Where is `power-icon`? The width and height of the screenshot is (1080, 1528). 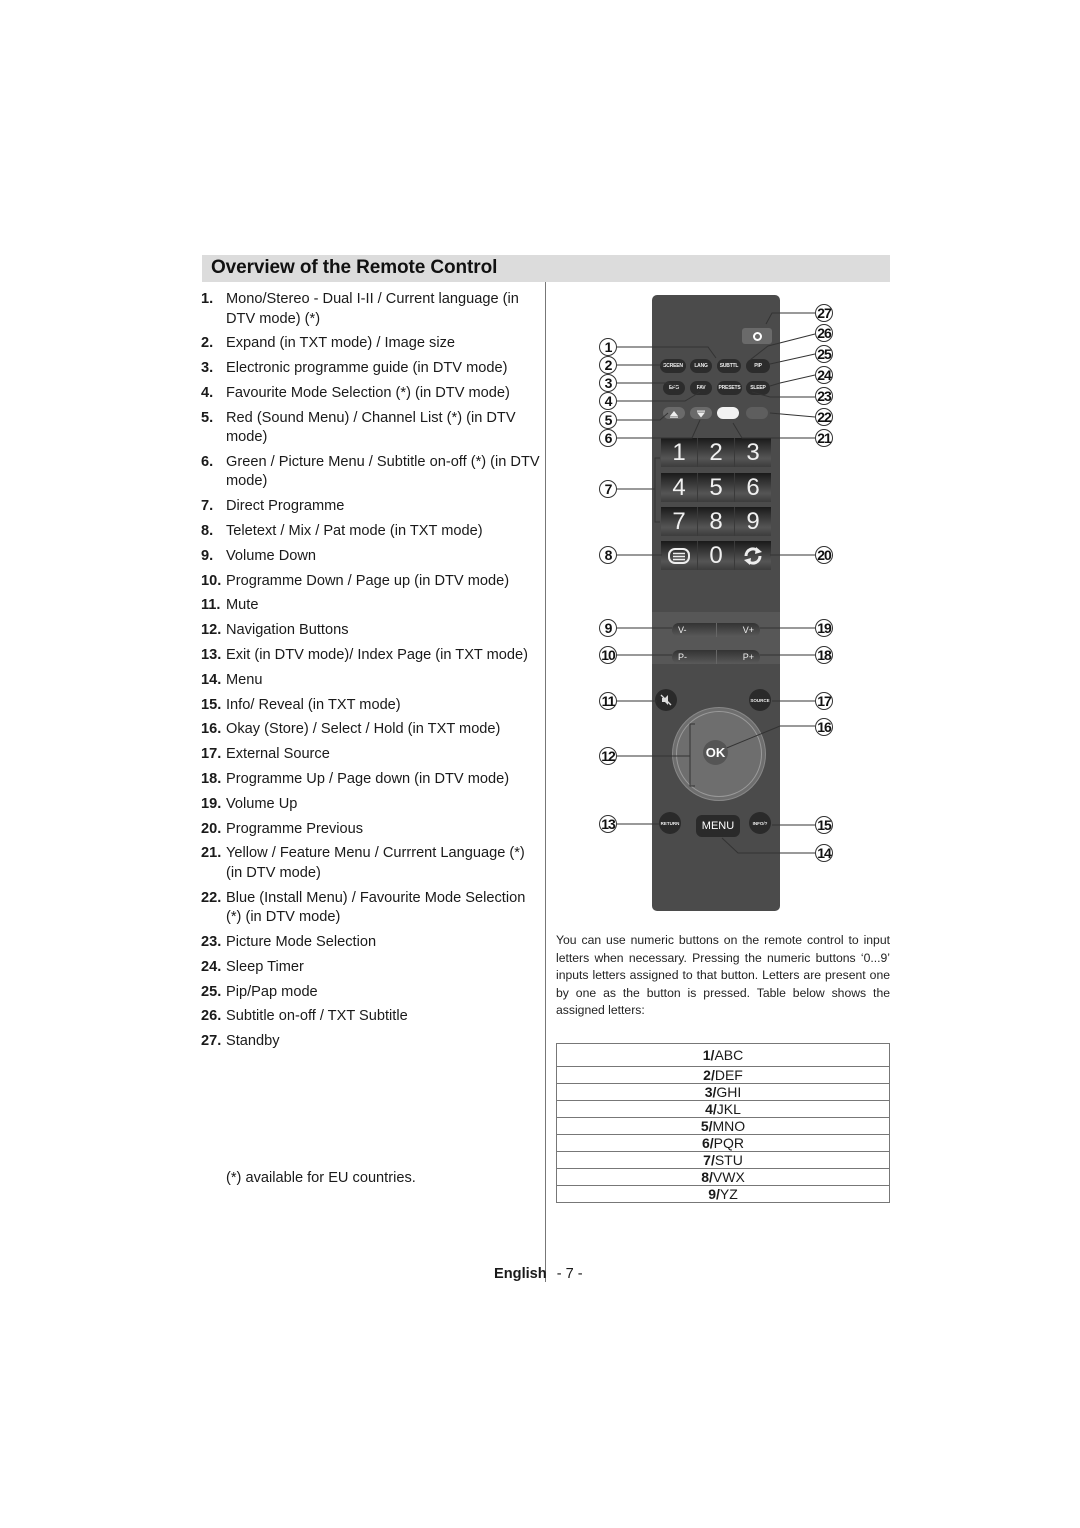
power-icon is located at coordinates (757, 336).